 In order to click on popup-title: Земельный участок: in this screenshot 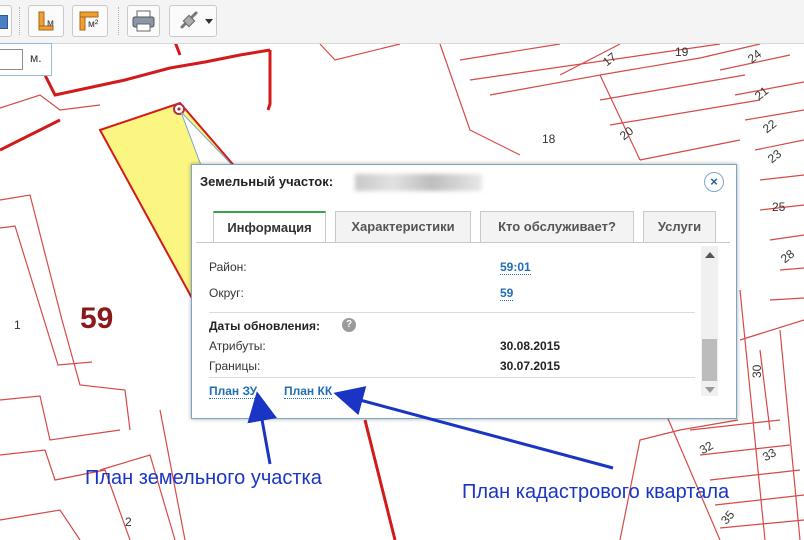, I will do `click(267, 181)`.